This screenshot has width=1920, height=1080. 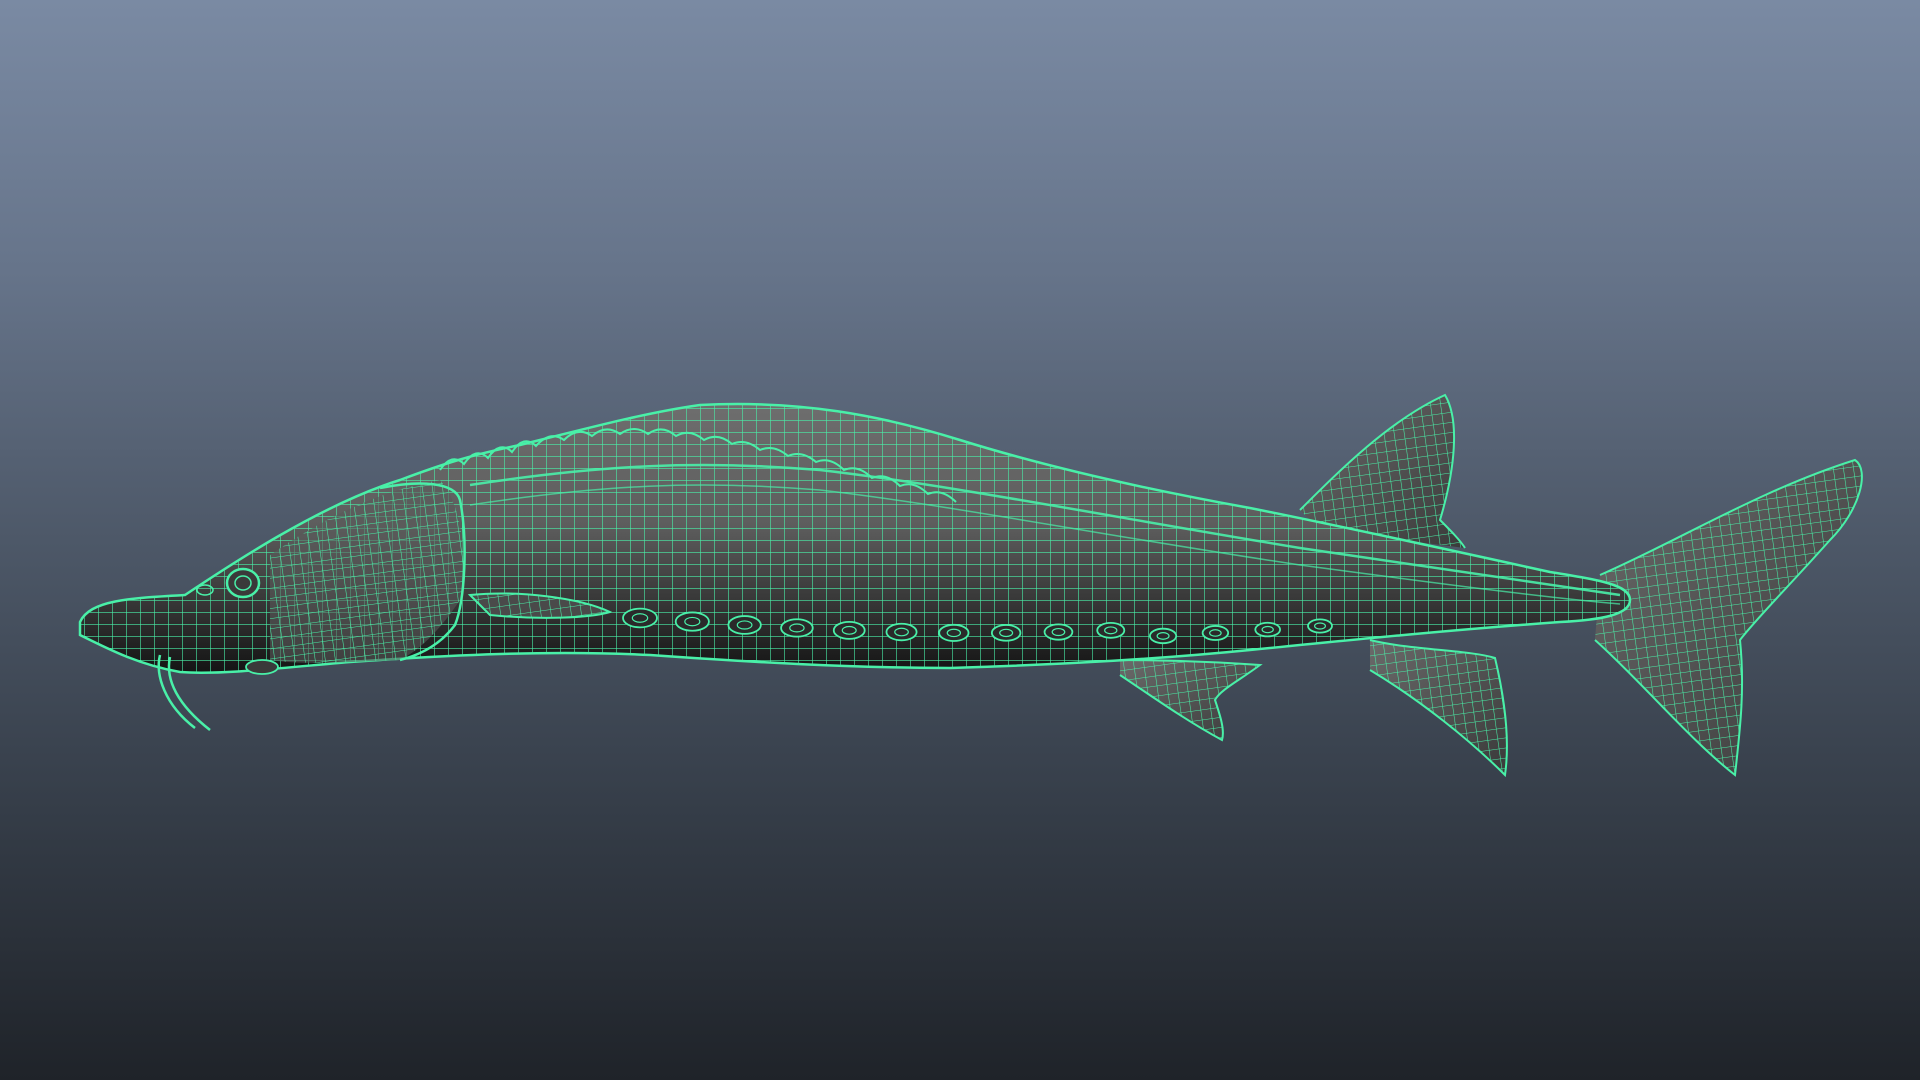 What do you see at coordinates (243, 583) in the screenshot?
I see `eye` at bounding box center [243, 583].